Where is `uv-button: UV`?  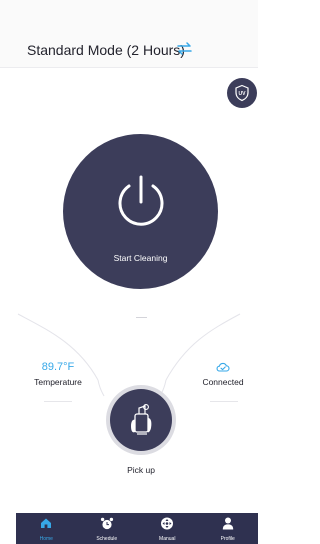 uv-button: UV is located at coordinates (242, 93).